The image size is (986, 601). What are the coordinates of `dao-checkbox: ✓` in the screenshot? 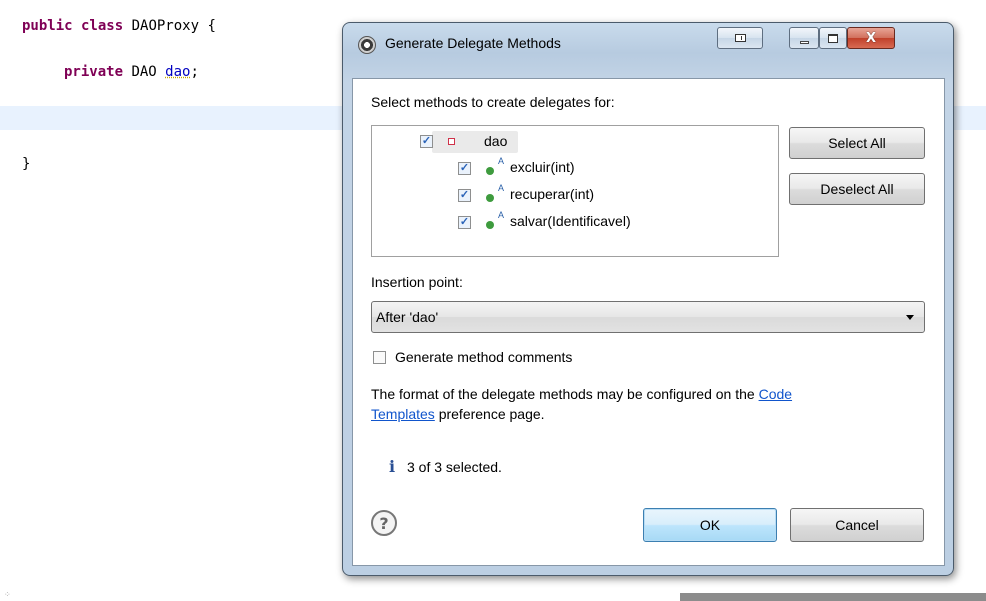 It's located at (426, 141).